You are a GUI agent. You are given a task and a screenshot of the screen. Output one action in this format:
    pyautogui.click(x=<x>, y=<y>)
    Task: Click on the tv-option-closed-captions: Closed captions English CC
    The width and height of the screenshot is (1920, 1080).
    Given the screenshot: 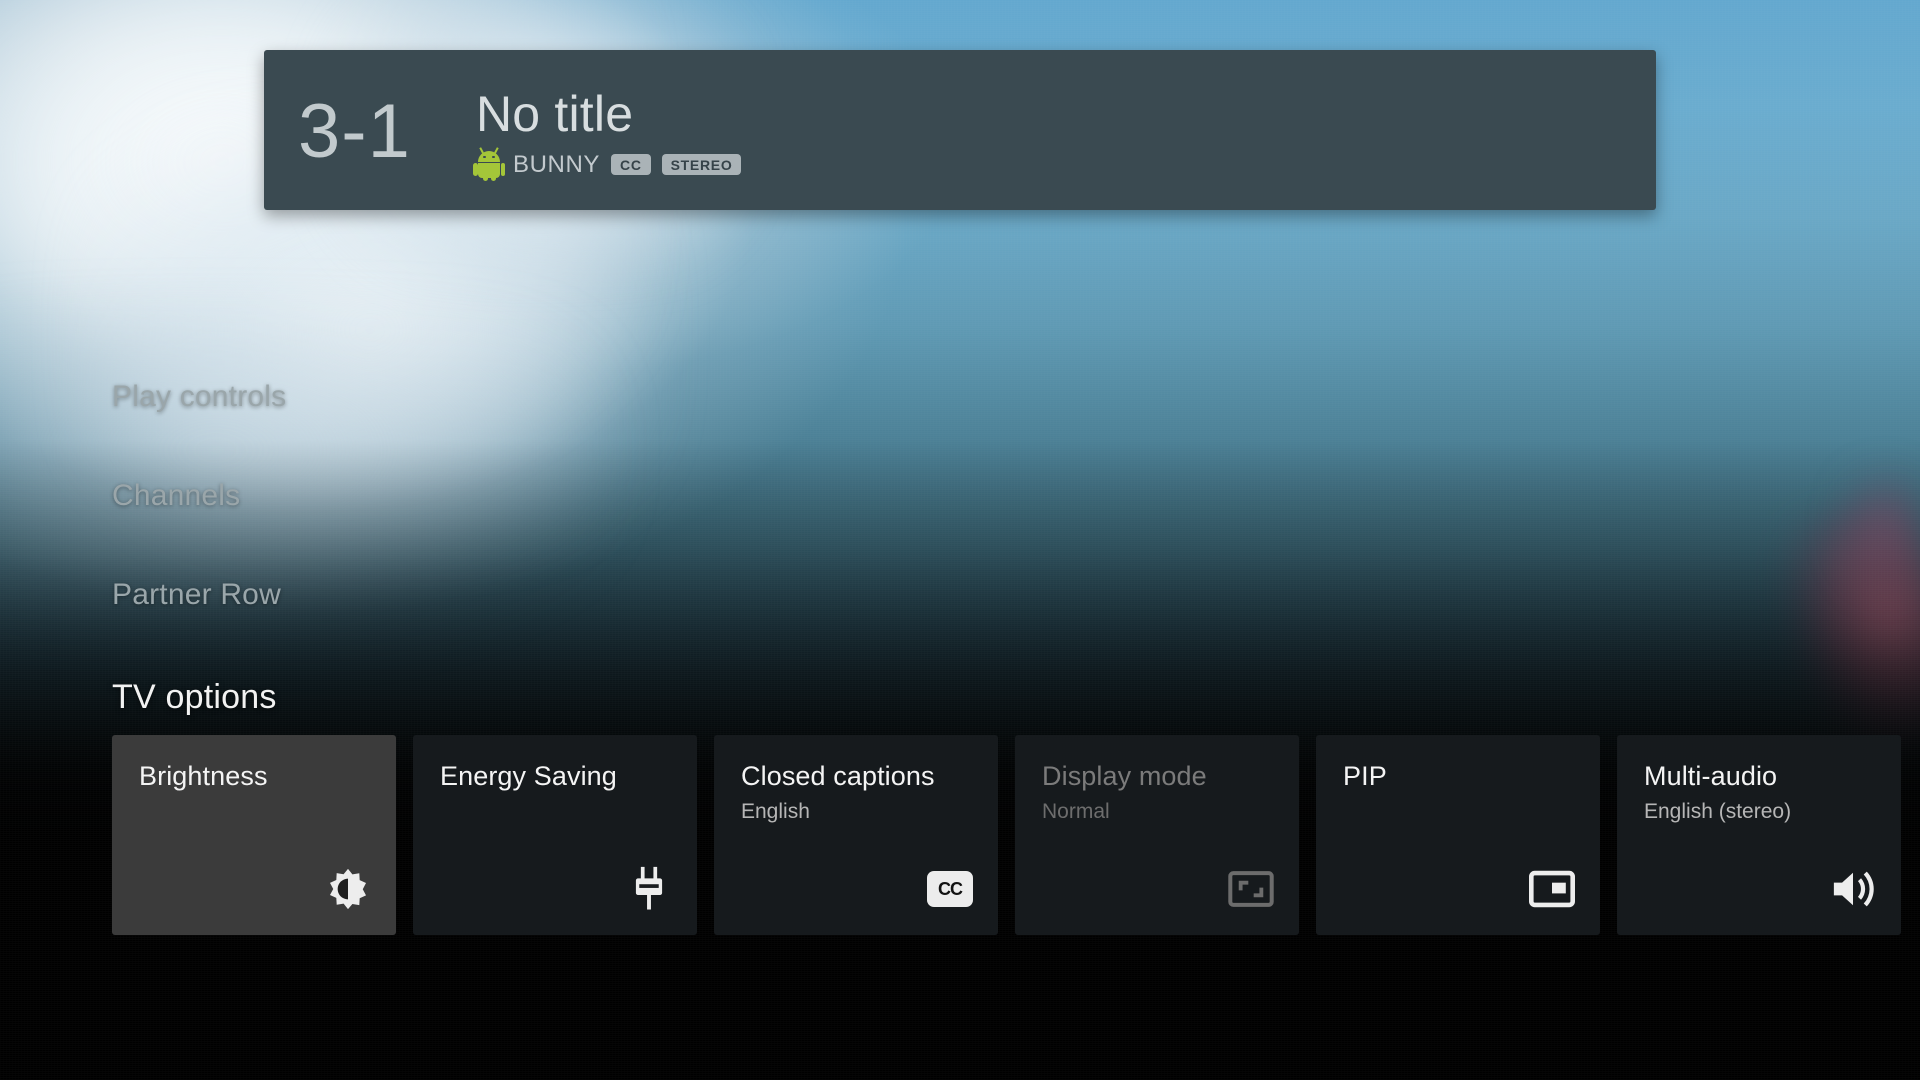 What is the action you would take?
    pyautogui.click(x=856, y=835)
    